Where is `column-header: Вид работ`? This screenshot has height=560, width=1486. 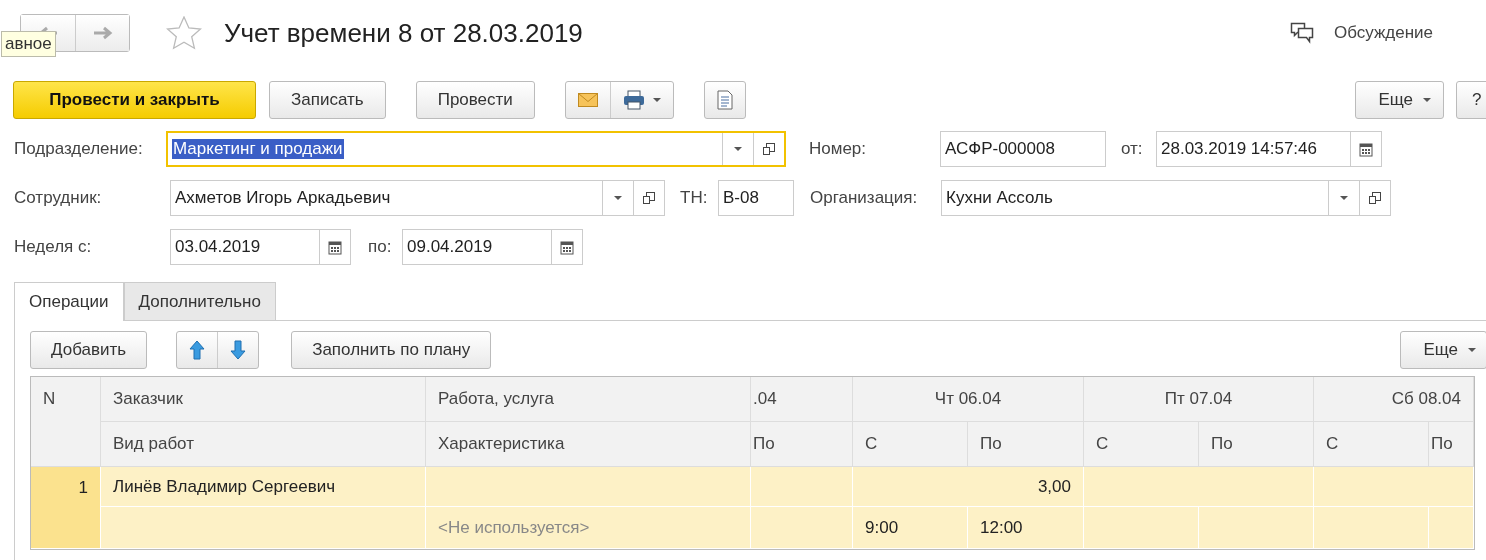 column-header: Вид работ is located at coordinates (263, 444).